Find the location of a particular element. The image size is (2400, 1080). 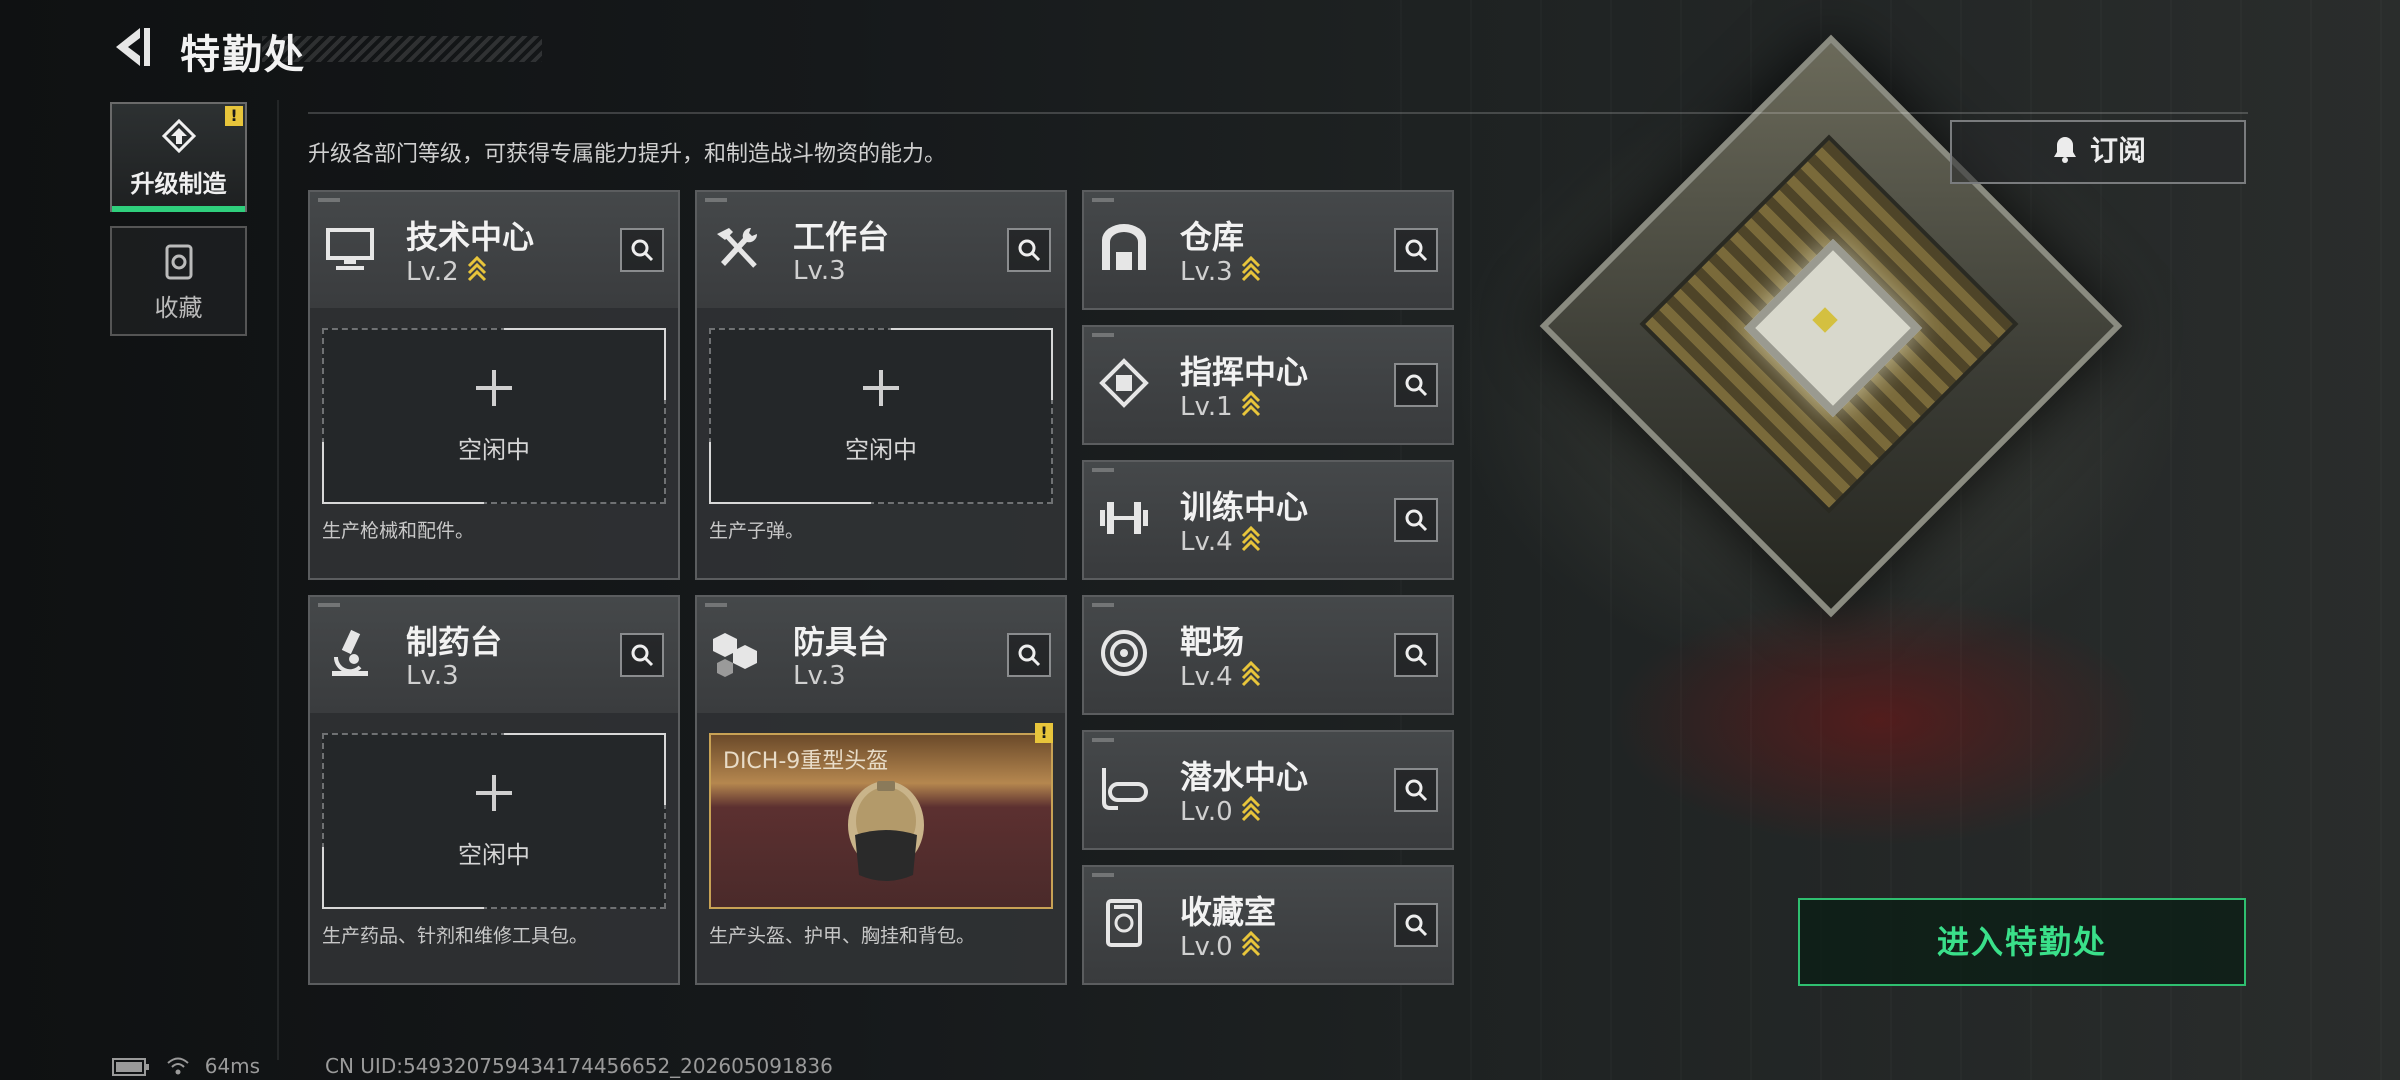

bell-icon is located at coordinates (2064, 150).